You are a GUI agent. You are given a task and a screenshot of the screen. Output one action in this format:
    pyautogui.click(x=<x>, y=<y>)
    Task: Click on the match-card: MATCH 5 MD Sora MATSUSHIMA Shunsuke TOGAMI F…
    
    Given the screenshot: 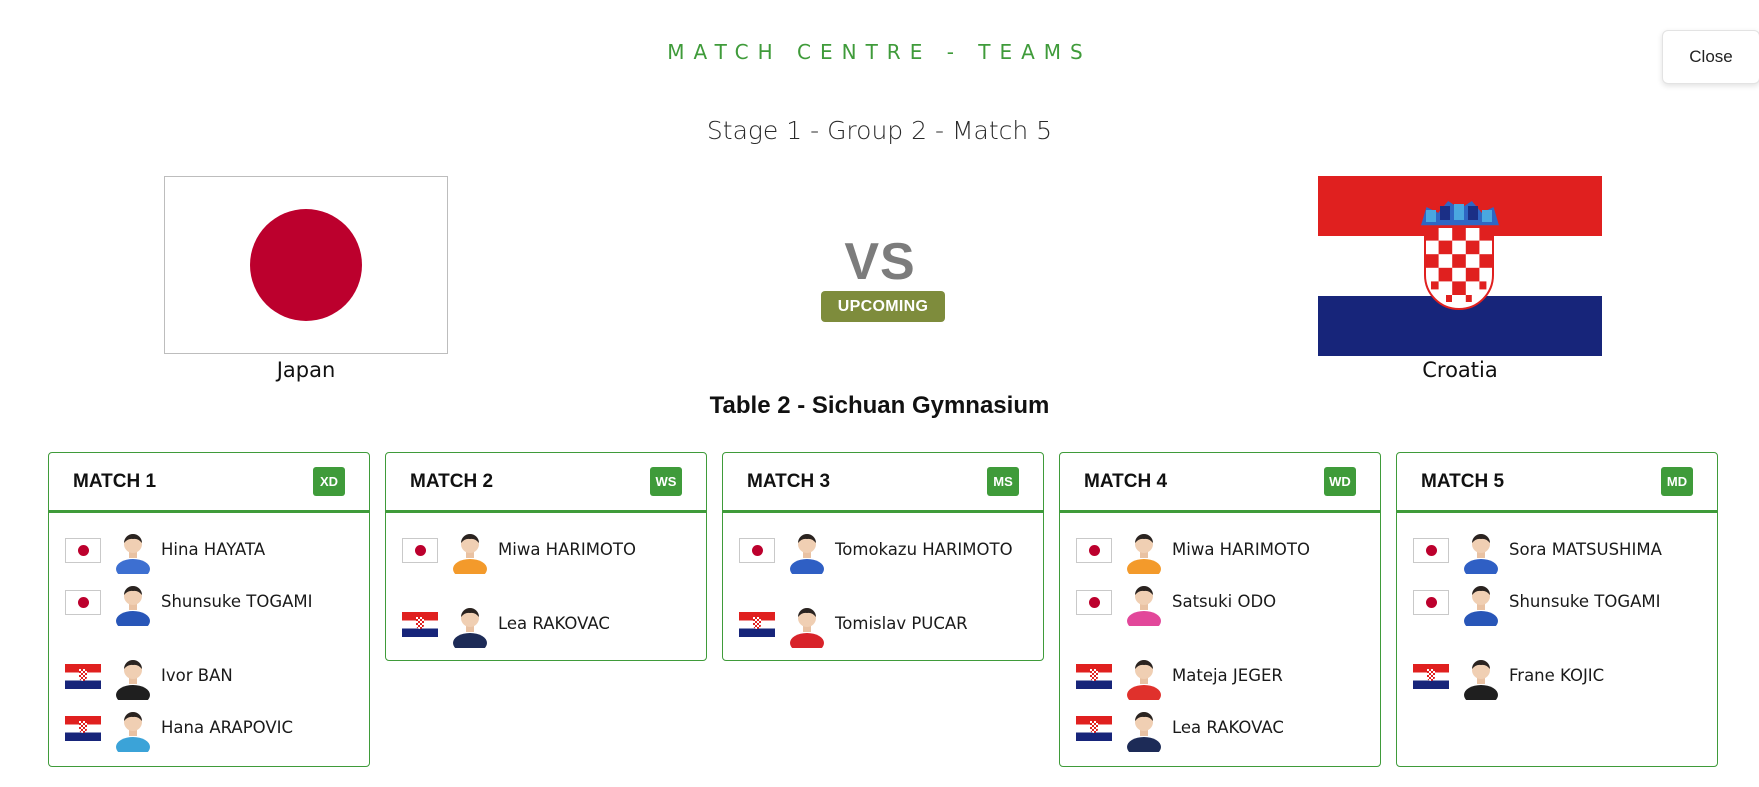 What is the action you would take?
    pyautogui.click(x=1557, y=609)
    